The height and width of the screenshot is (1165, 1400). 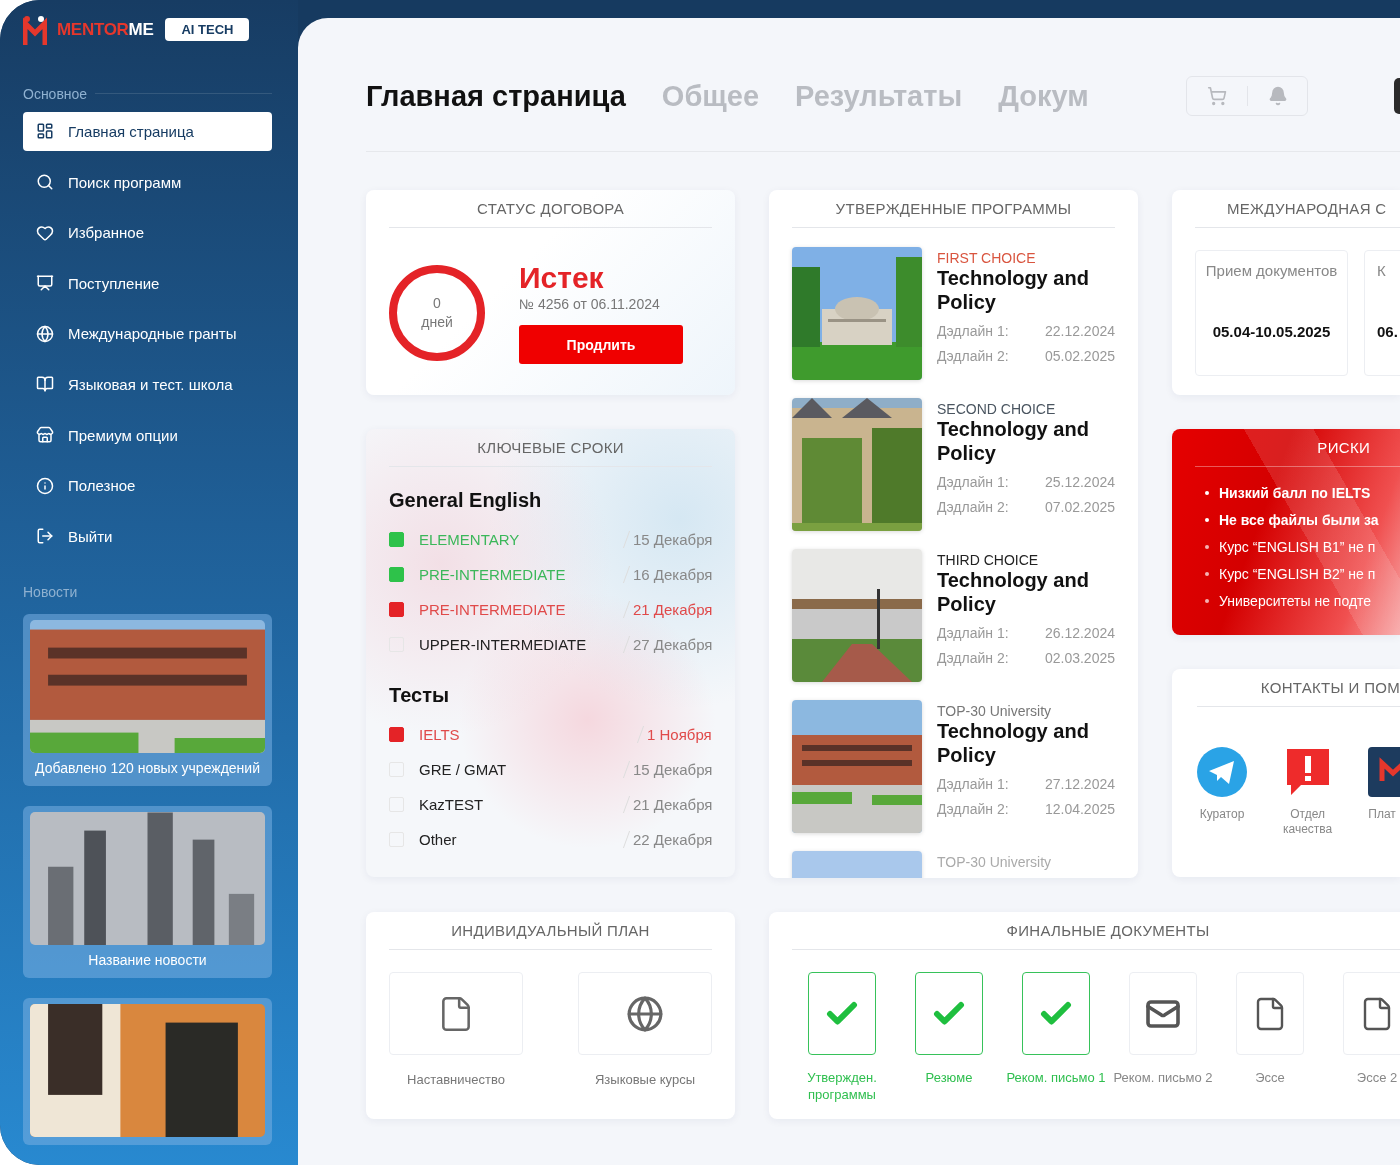 I want to click on choice-label: THIRD CHOICE, so click(x=988, y=560).